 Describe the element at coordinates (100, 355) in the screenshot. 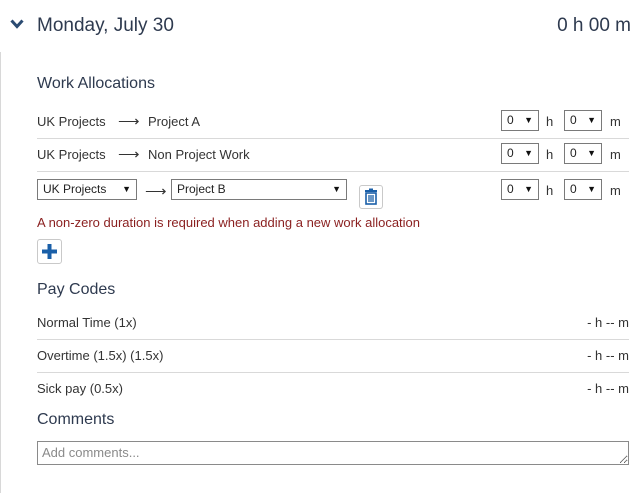

I see `pay-code-name: Overtime (1.5x) (1.5x)` at that location.